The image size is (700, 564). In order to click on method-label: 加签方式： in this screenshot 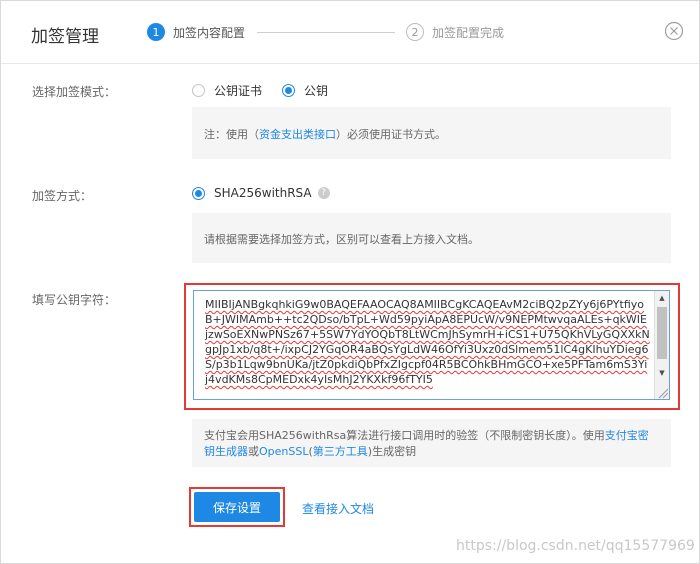, I will do `click(62, 196)`.